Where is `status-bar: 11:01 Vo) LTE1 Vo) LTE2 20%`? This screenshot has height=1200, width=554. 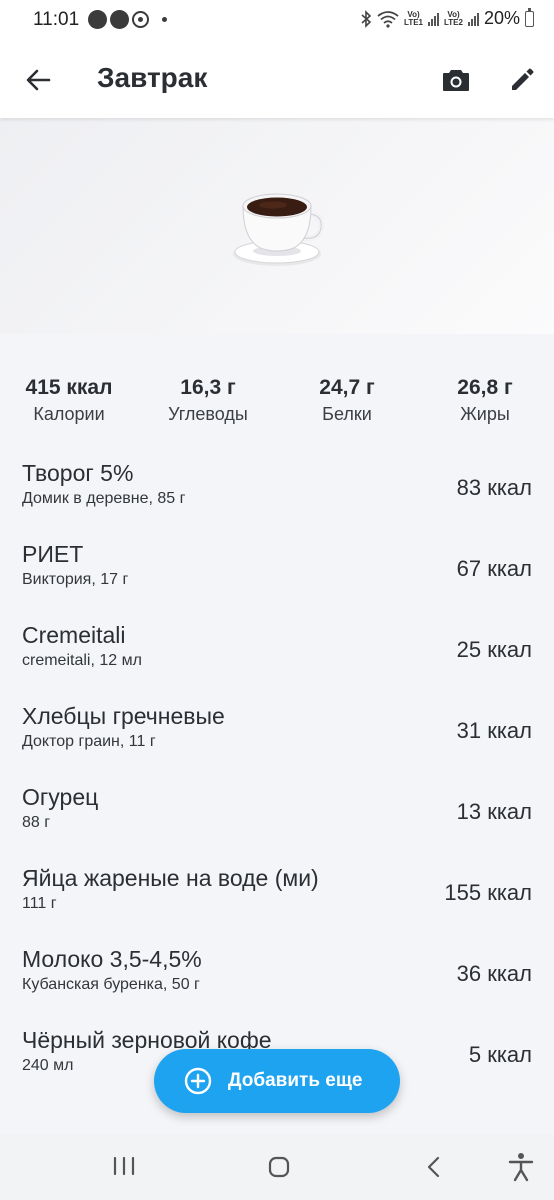
status-bar: 11:01 Vo) LTE1 Vo) LTE2 20% is located at coordinates (277, 21).